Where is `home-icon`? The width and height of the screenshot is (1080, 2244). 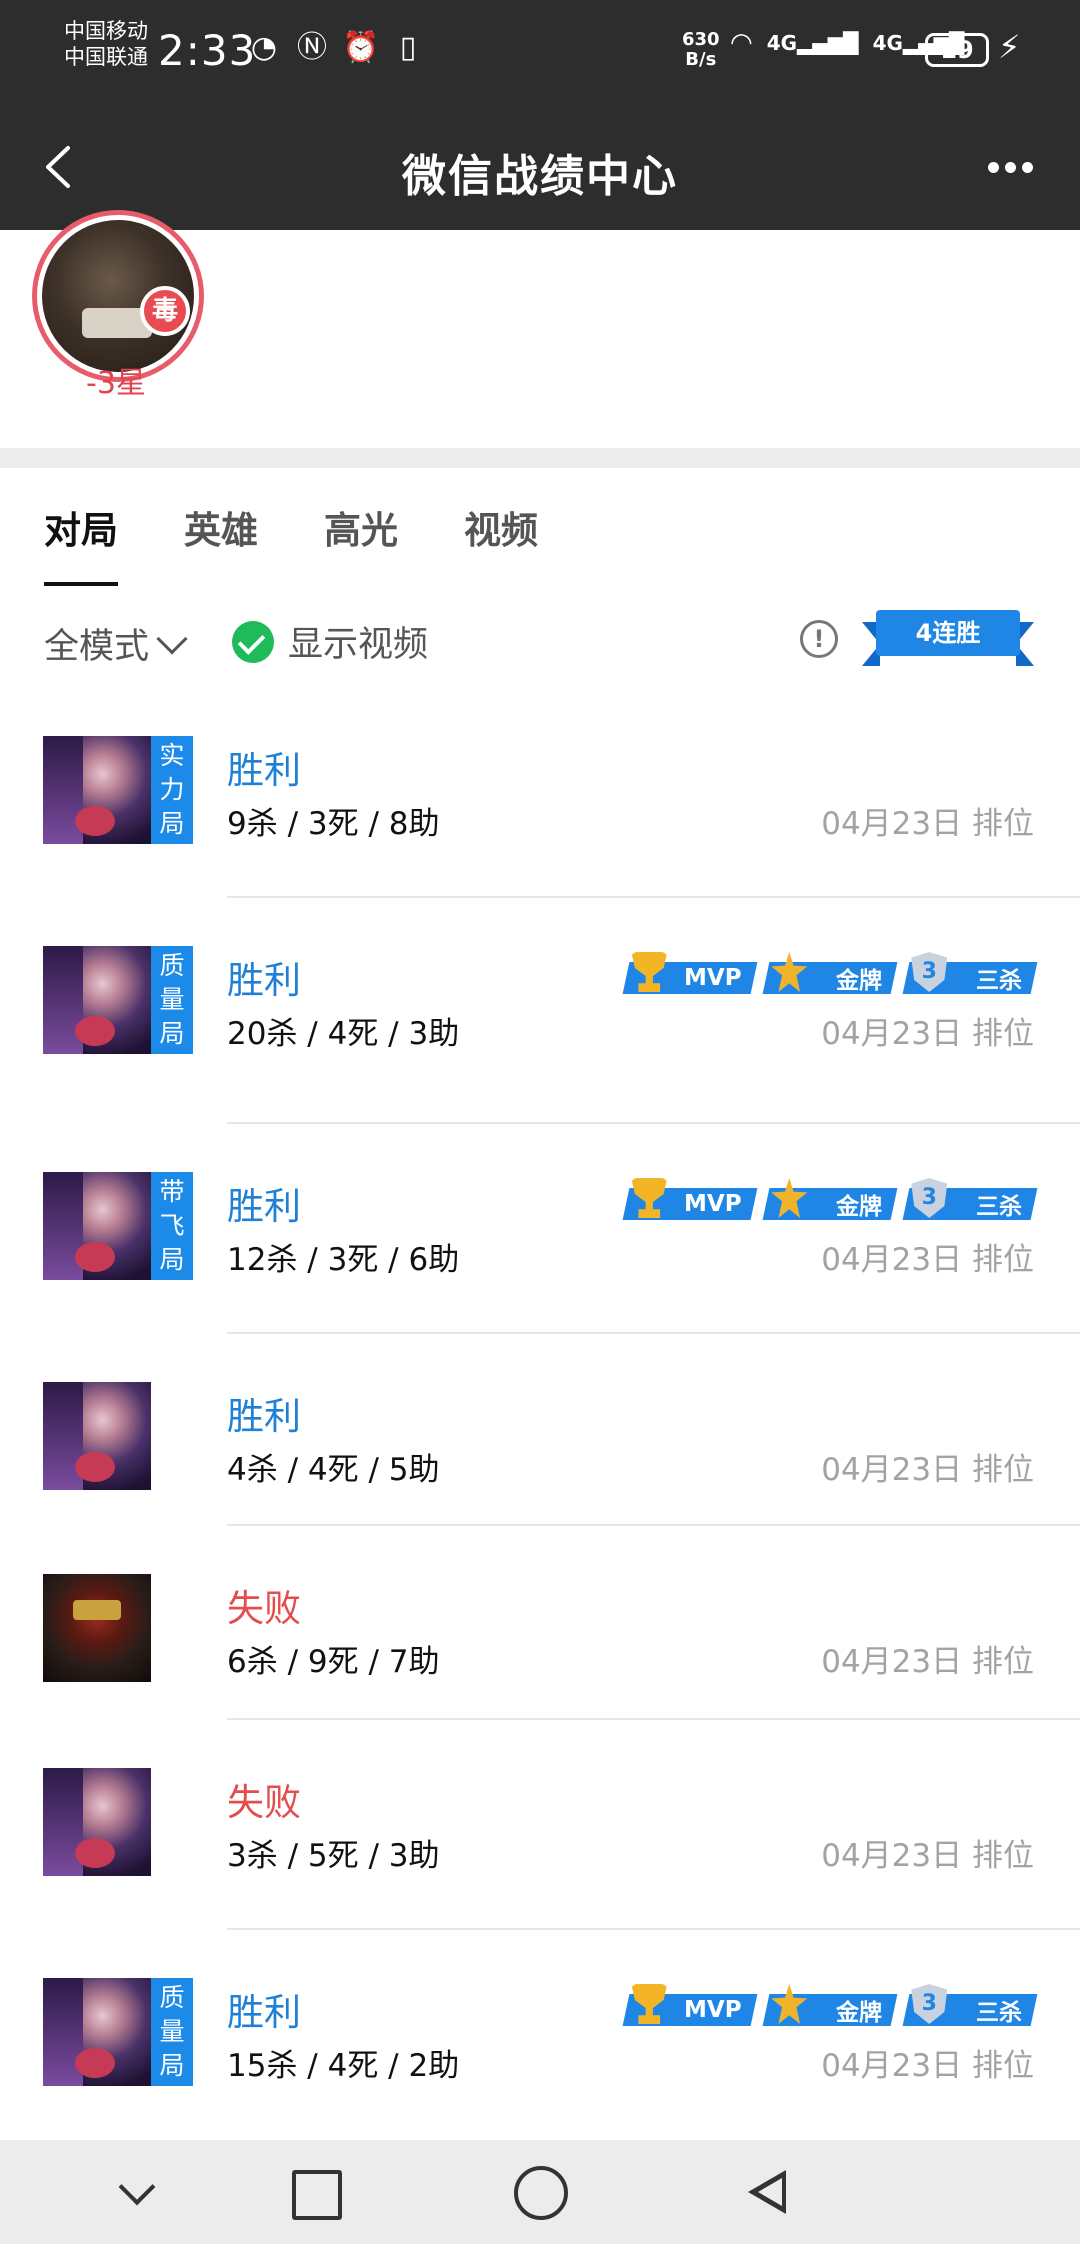
home-icon is located at coordinates (541, 2193).